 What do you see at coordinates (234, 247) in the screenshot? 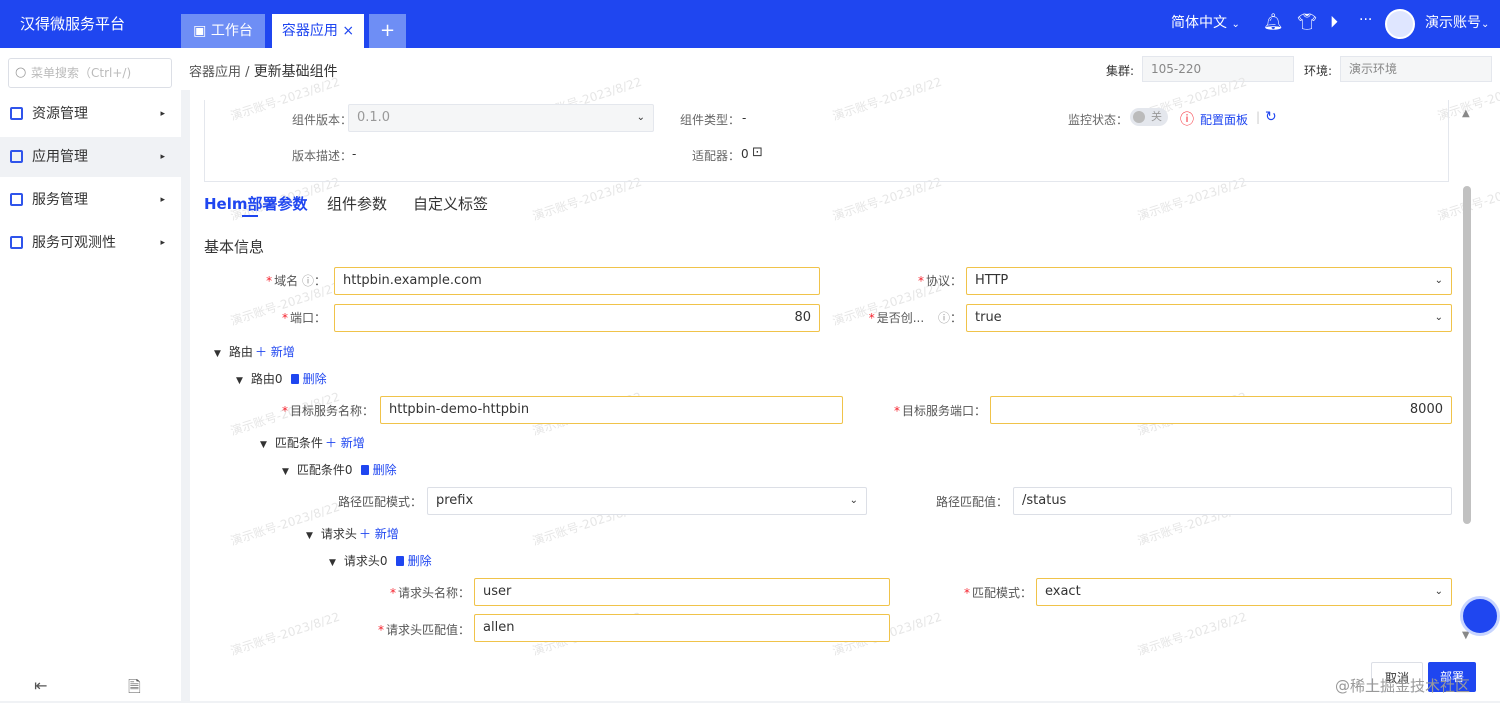
I see `section-title: 基本信息` at bounding box center [234, 247].